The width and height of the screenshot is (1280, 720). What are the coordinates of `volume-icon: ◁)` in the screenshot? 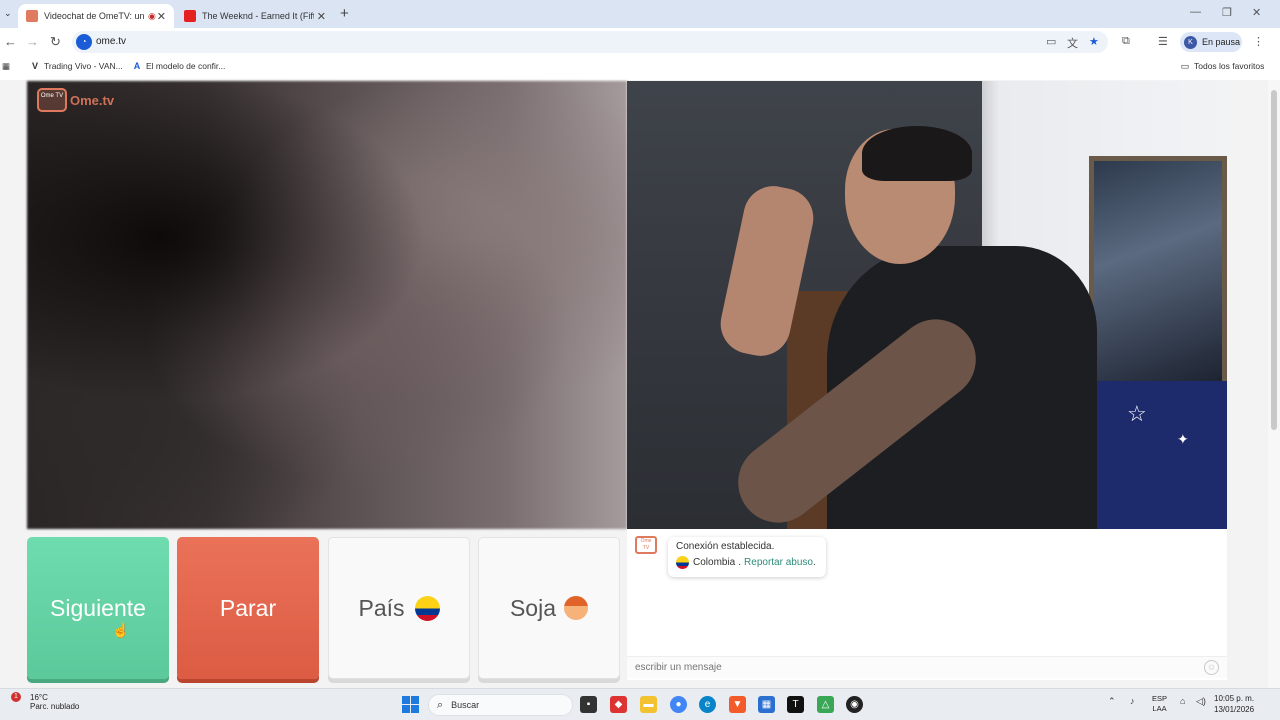 It's located at (1201, 701).